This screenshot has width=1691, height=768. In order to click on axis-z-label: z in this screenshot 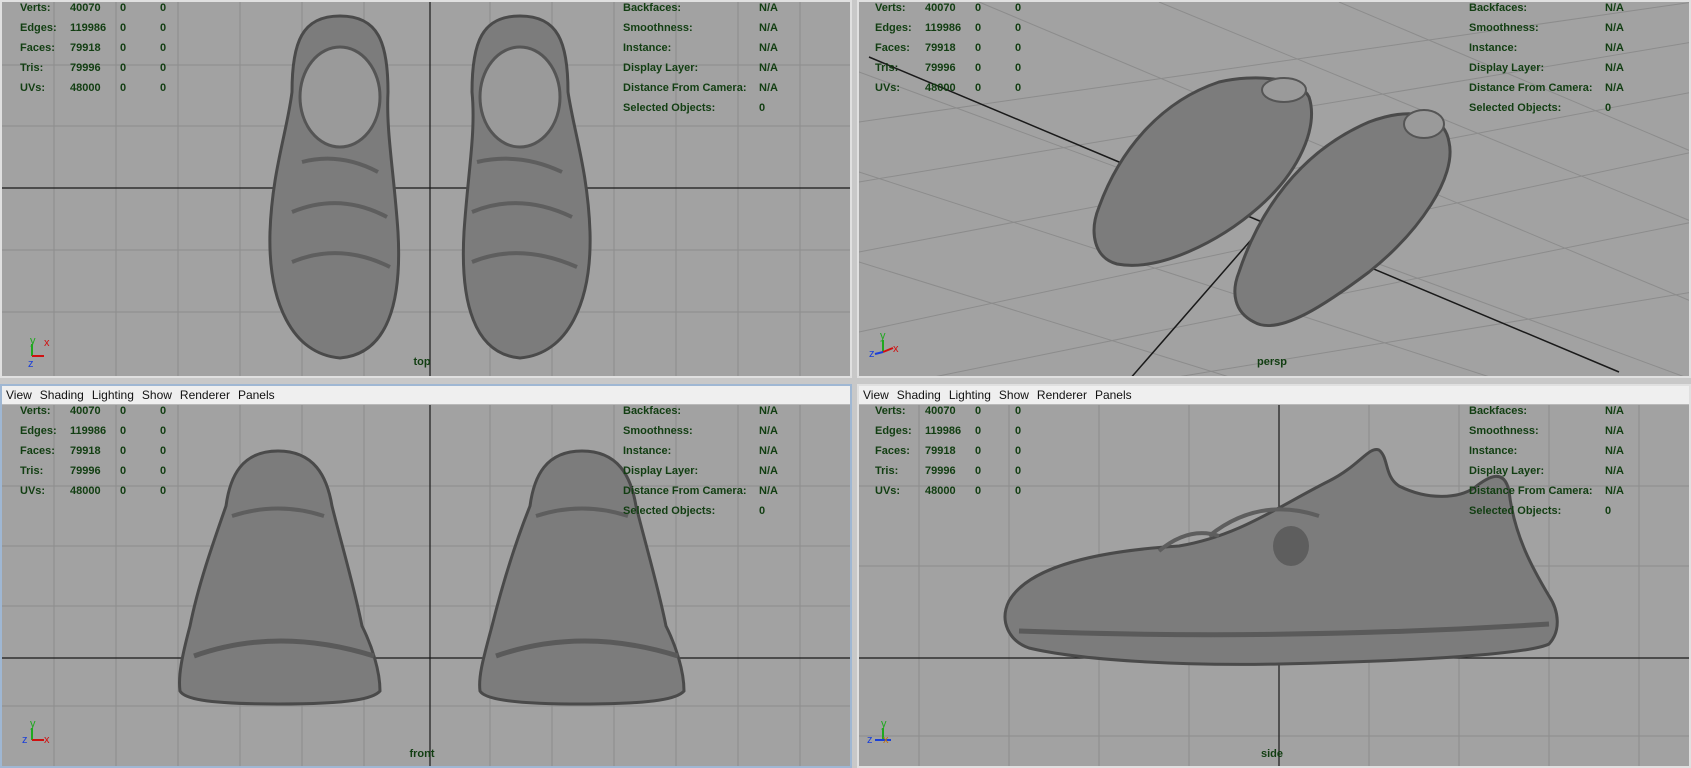, I will do `click(872, 354)`.